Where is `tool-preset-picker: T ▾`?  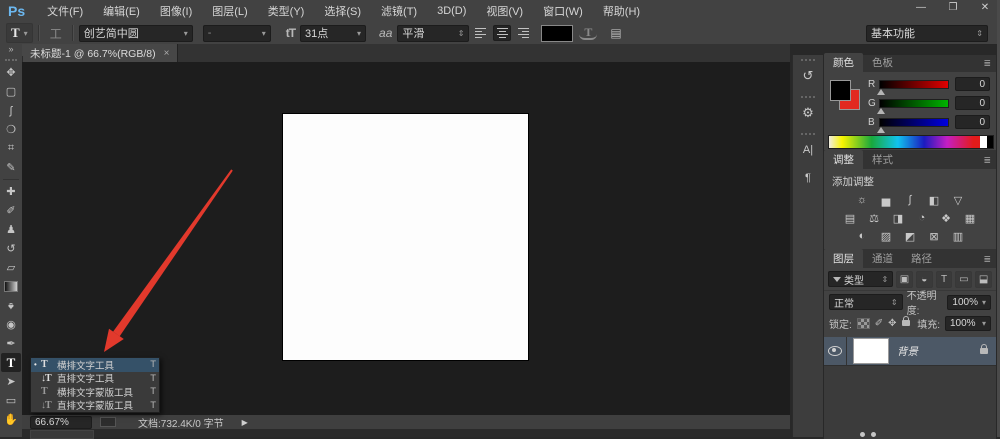
tool-preset-picker: T ▾ is located at coordinates (19, 33).